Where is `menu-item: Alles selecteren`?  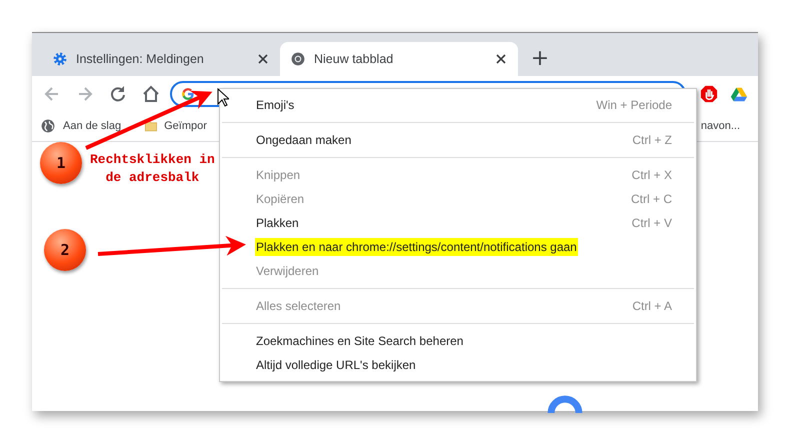 menu-item: Alles selecteren is located at coordinates (298, 306).